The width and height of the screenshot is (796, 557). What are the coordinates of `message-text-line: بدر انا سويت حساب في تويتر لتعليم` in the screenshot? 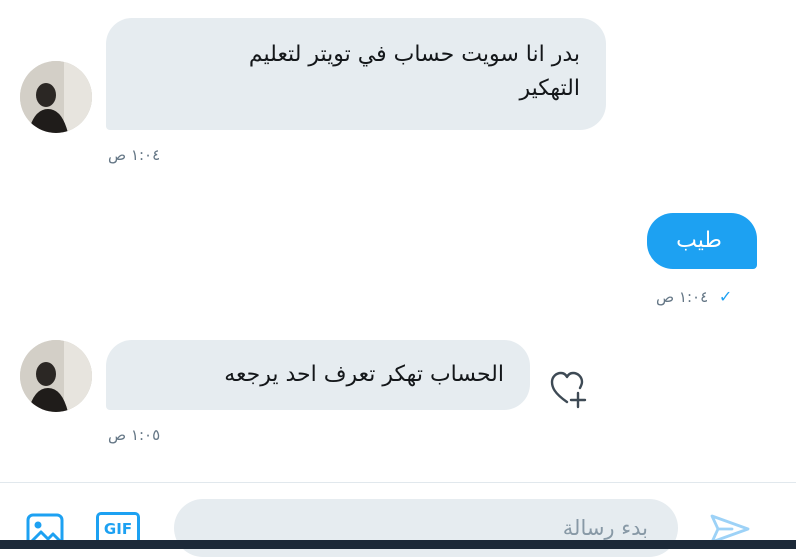 It's located at (414, 54).